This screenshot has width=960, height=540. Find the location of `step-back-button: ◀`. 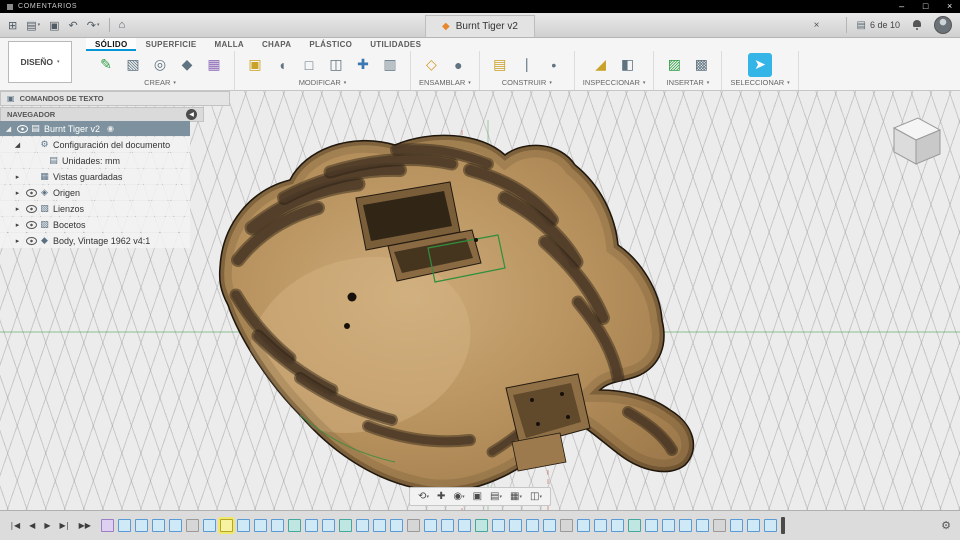

step-back-button: ◀ is located at coordinates (32, 525).